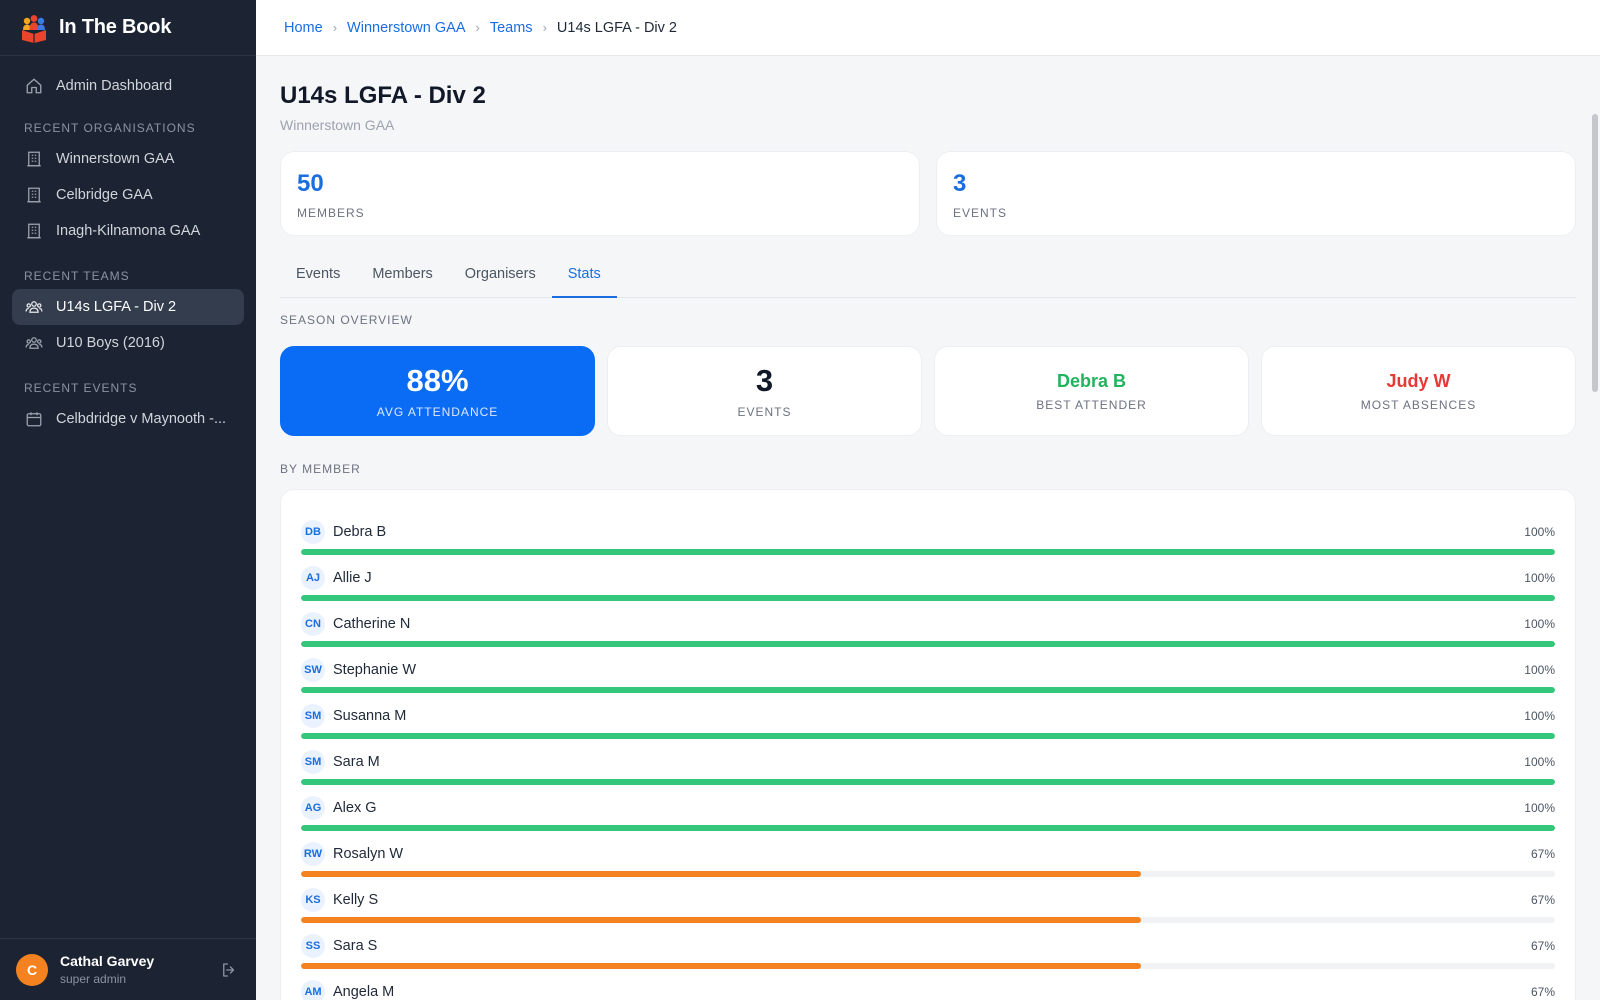  Describe the element at coordinates (928, 277) in the screenshot. I see `tab-bar: Events Members Organisers Stats` at that location.